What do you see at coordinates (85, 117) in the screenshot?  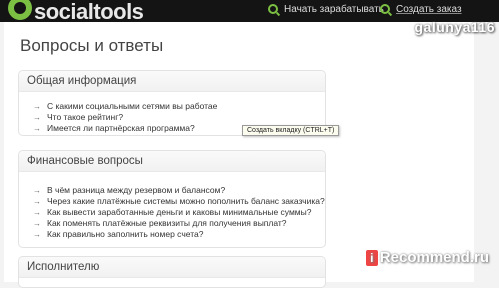 I see `question-link: Что такое рейтинг?` at bounding box center [85, 117].